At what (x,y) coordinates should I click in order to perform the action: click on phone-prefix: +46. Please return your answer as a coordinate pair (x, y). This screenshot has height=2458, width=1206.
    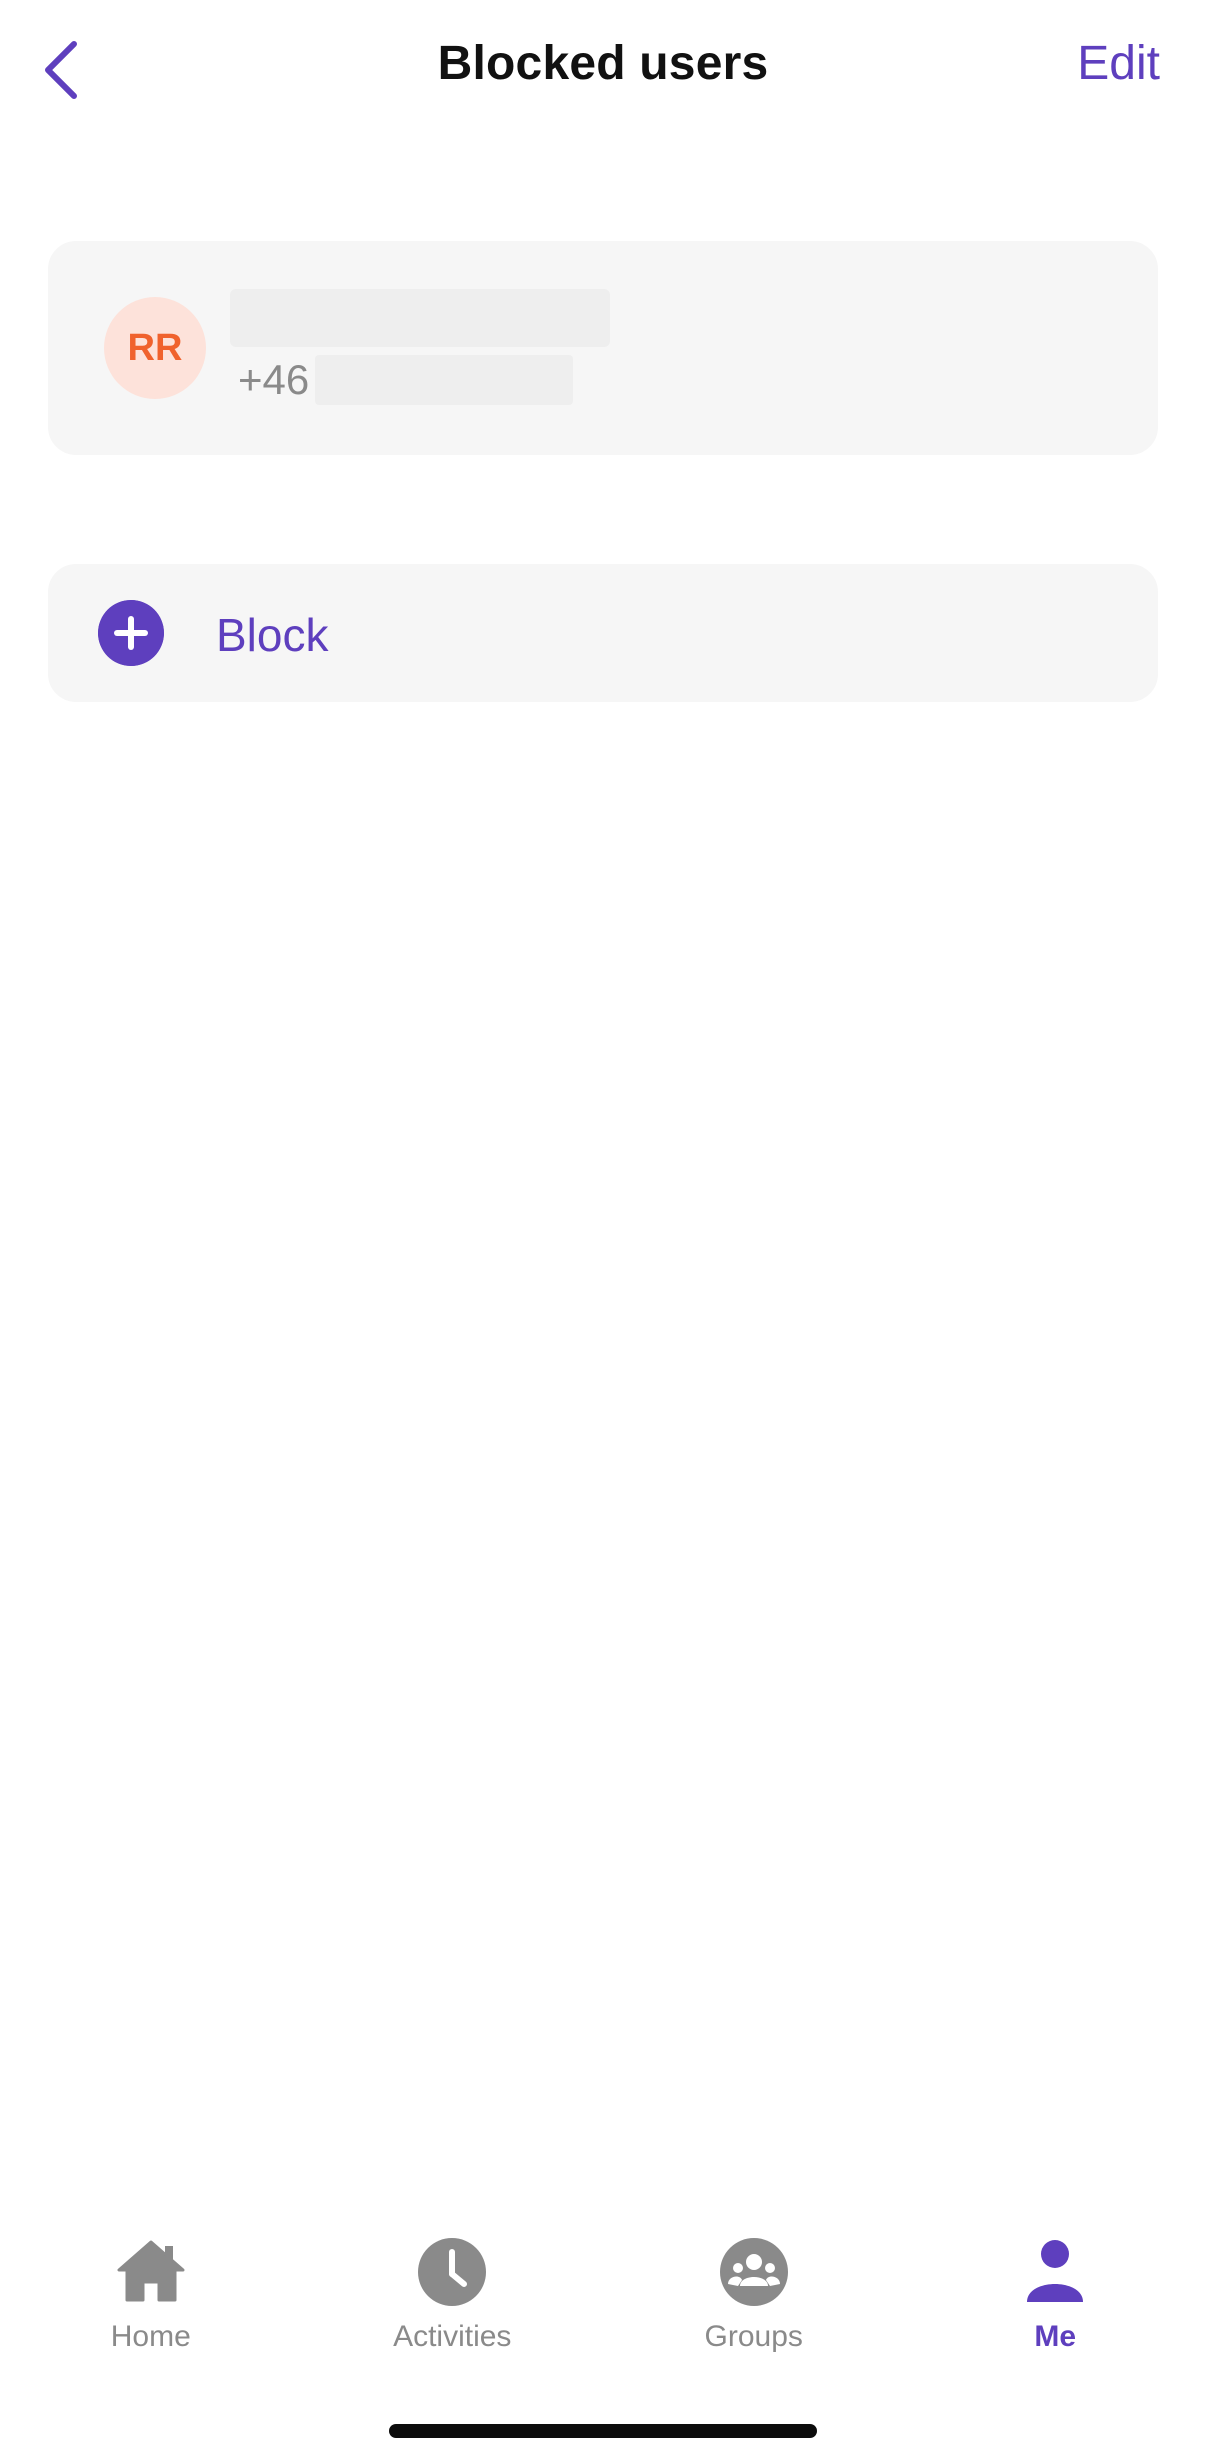
    Looking at the image, I should click on (274, 379).